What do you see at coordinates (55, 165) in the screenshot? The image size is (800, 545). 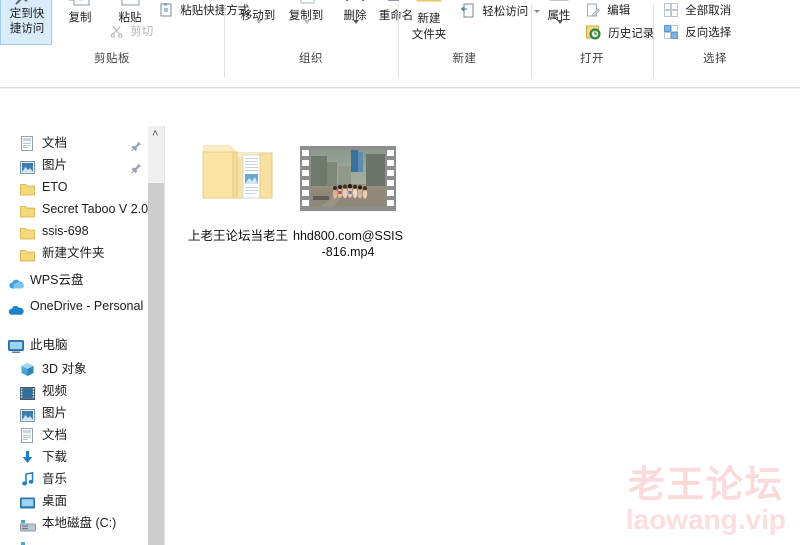 I see `sidebar-label: 图片` at bounding box center [55, 165].